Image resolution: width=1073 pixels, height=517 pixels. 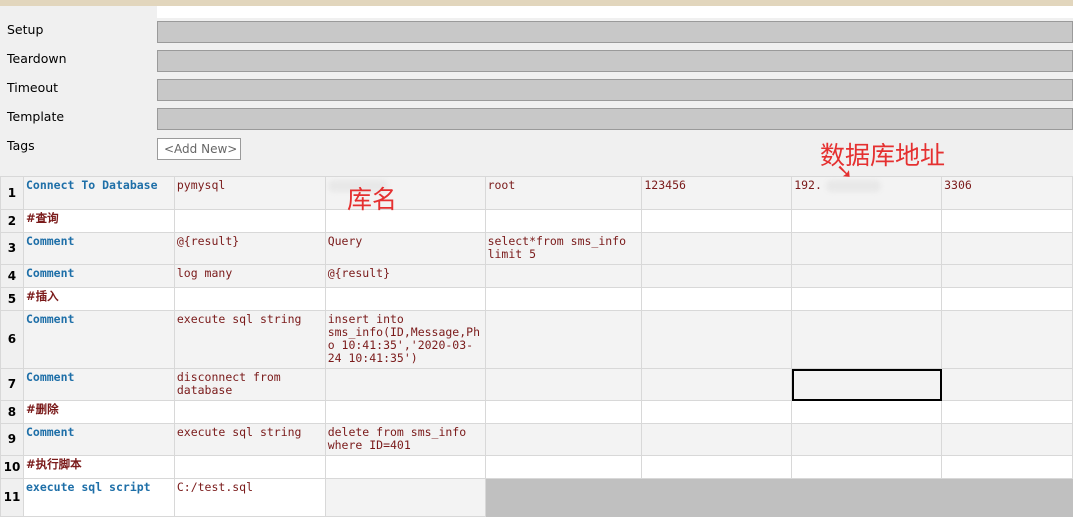 I want to click on row-number: 4, so click(x=12, y=276).